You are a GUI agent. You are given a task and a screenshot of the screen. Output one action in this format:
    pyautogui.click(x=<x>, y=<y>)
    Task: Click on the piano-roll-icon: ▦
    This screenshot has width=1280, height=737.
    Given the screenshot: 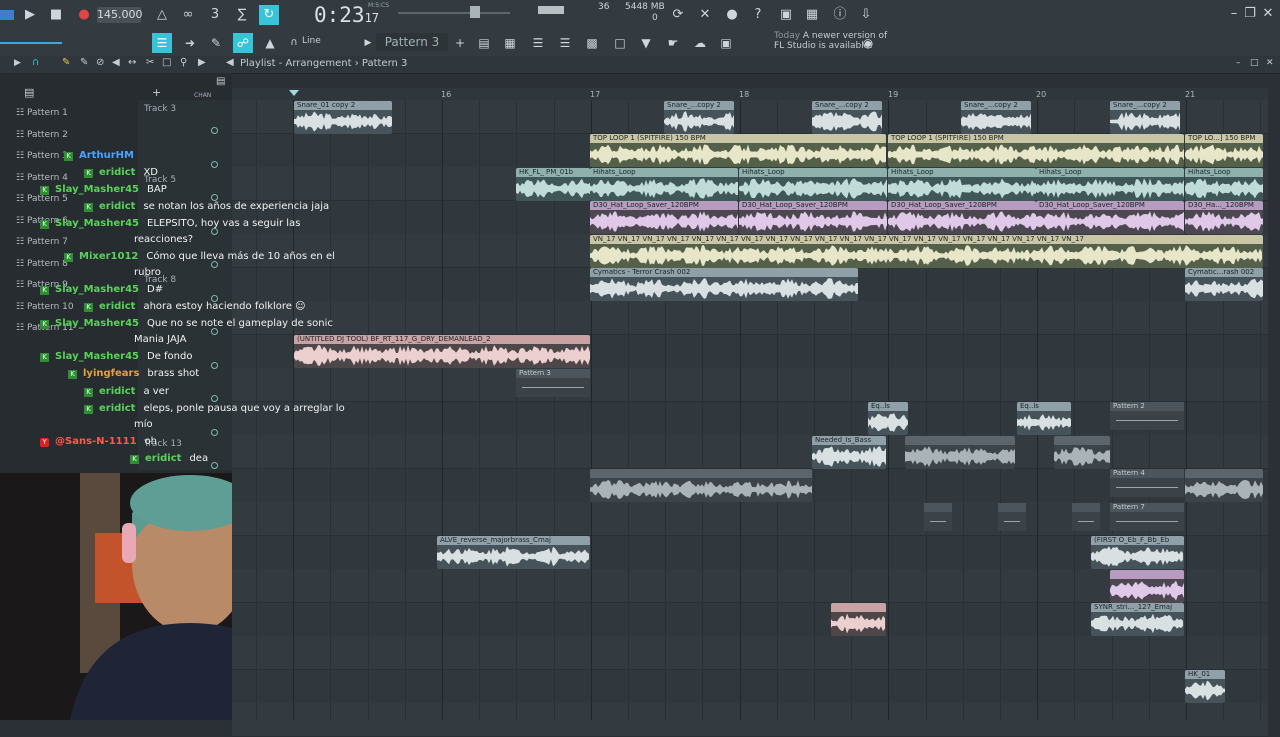 What is the action you would take?
    pyautogui.click(x=510, y=43)
    